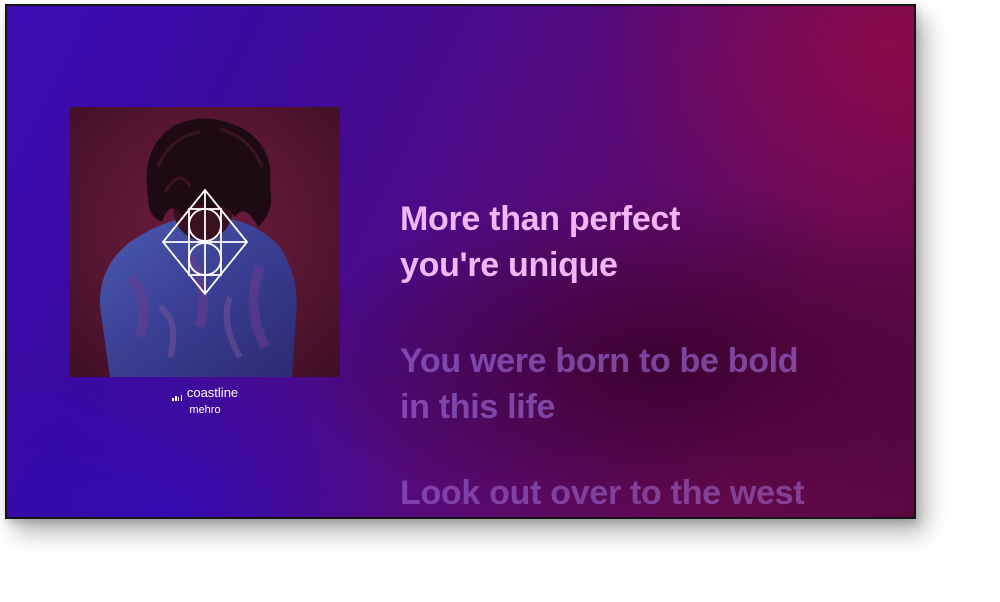  I want to click on lyric-current: More than perfect you're unique, so click(640, 242).